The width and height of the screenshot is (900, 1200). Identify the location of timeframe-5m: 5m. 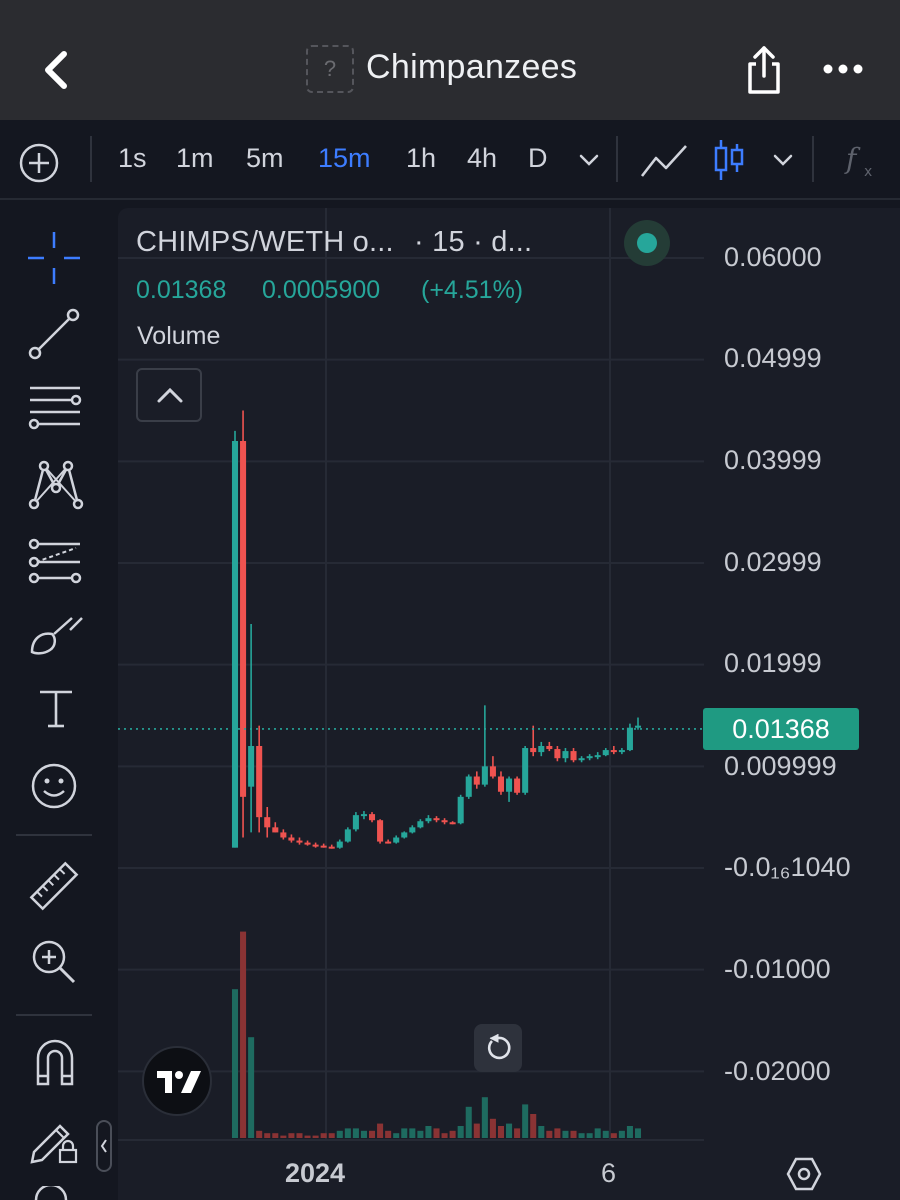
(265, 158).